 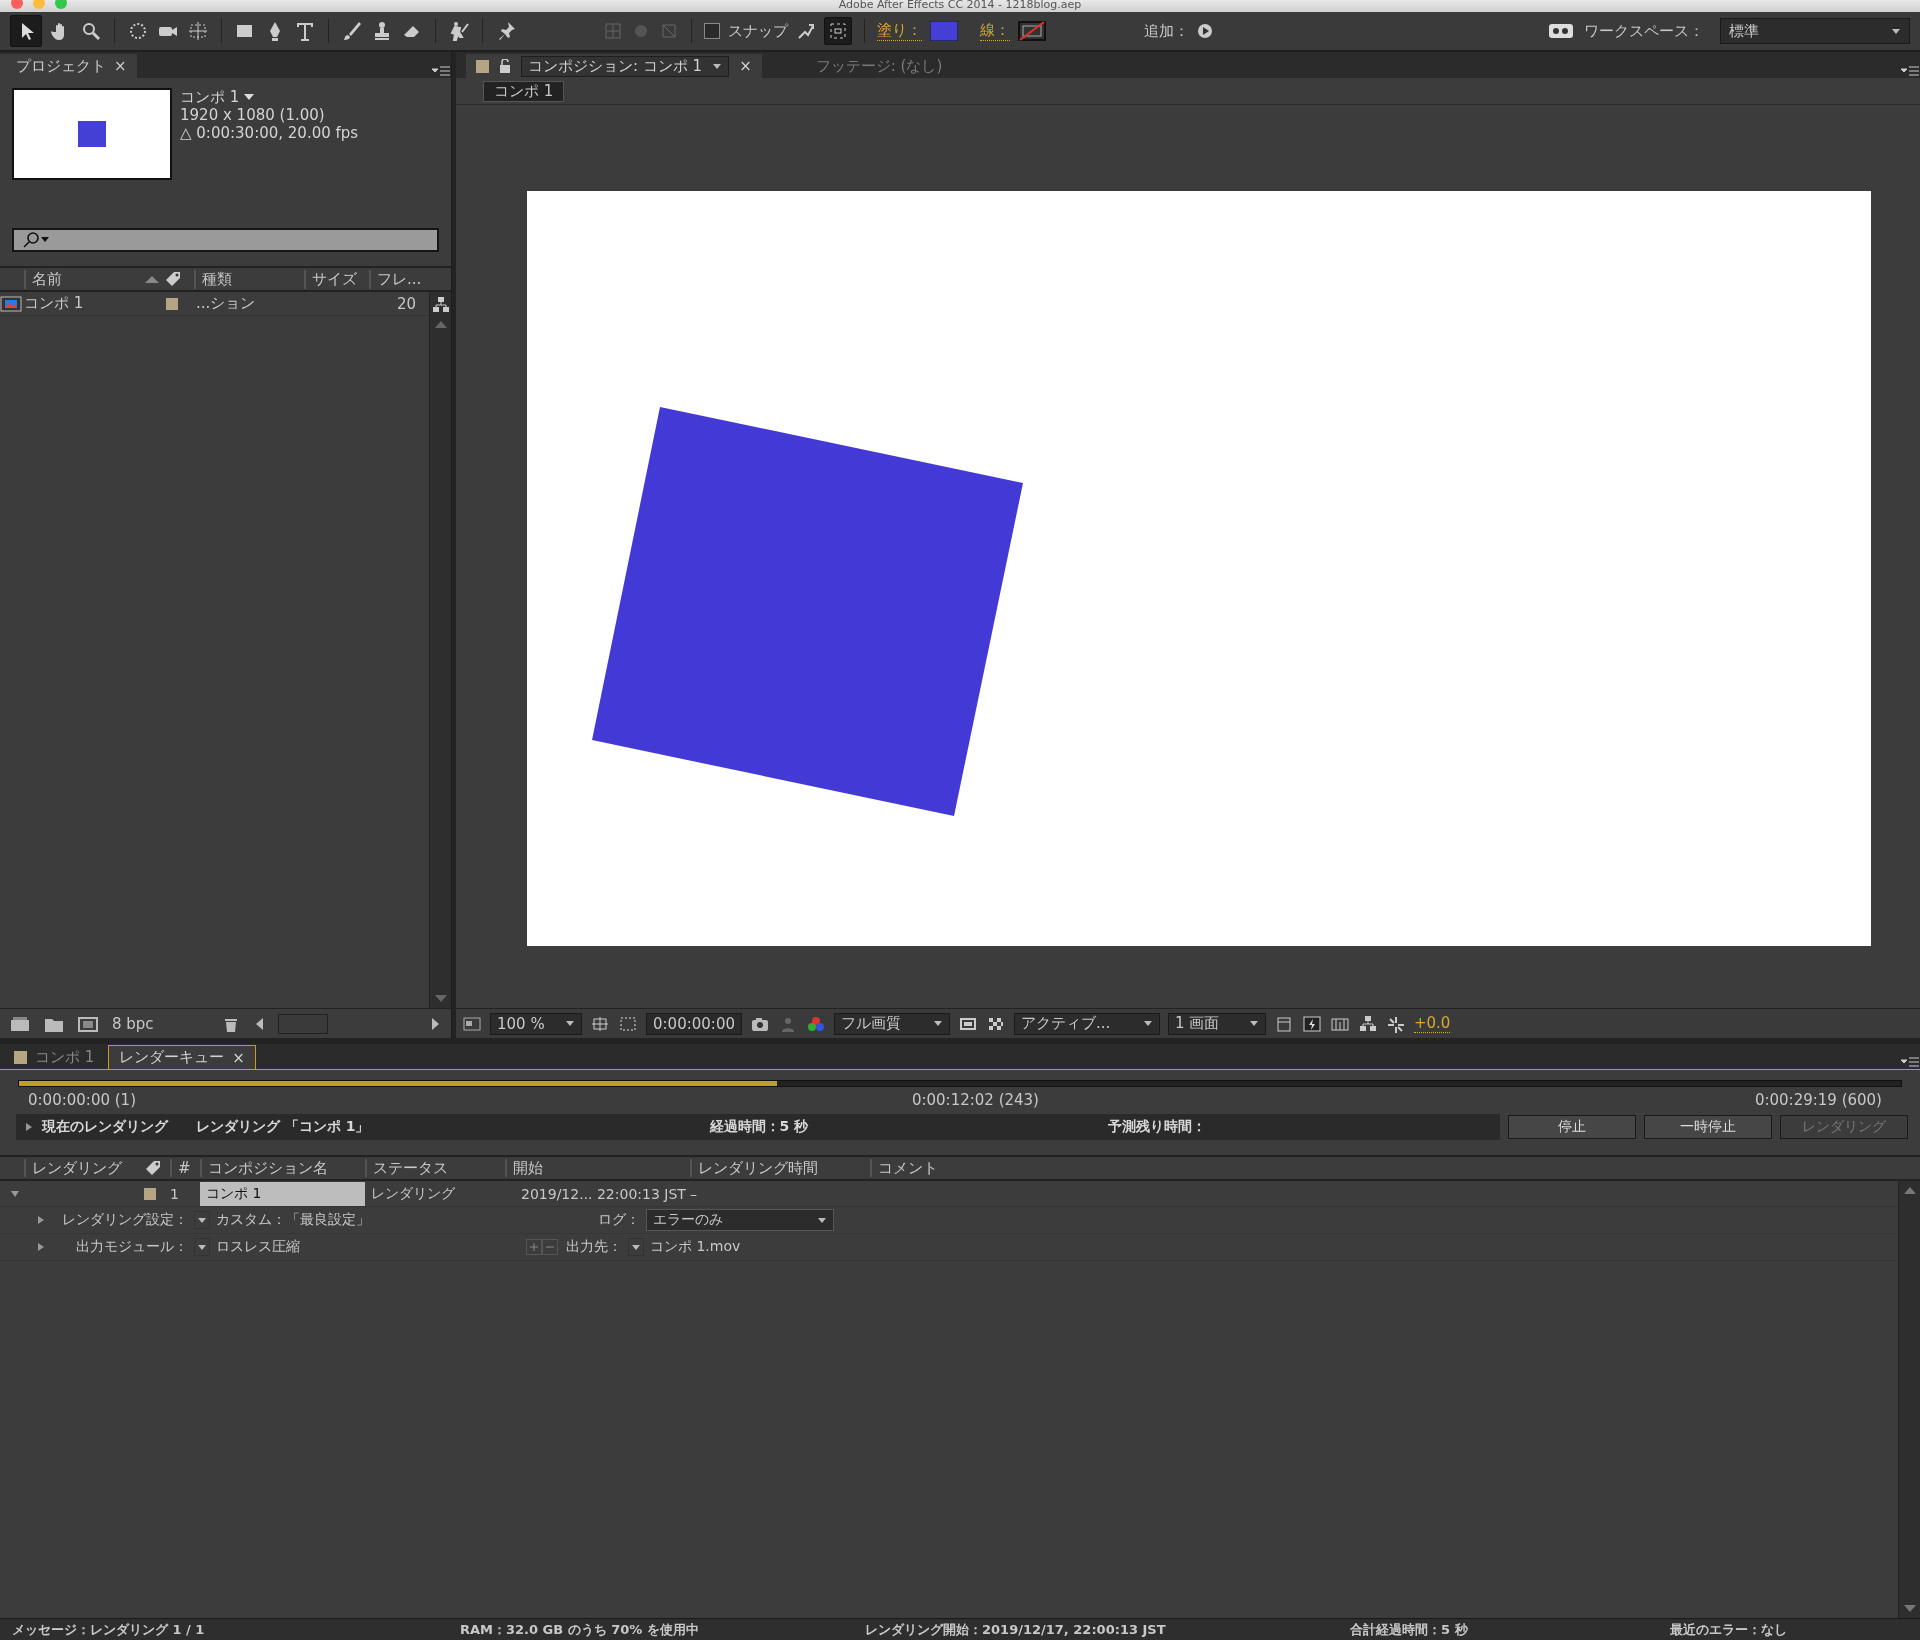 What do you see at coordinates (47, 279) in the screenshot?
I see `column-header: 名前` at bounding box center [47, 279].